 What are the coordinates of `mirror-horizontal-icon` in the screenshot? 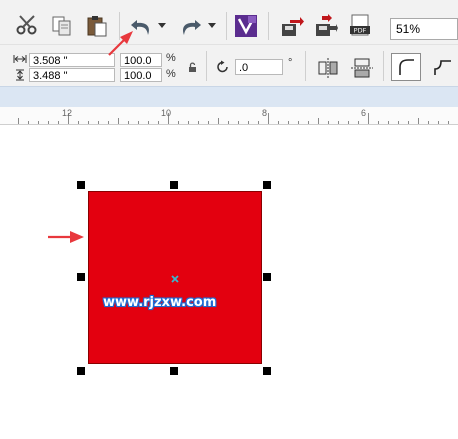 It's located at (328, 68).